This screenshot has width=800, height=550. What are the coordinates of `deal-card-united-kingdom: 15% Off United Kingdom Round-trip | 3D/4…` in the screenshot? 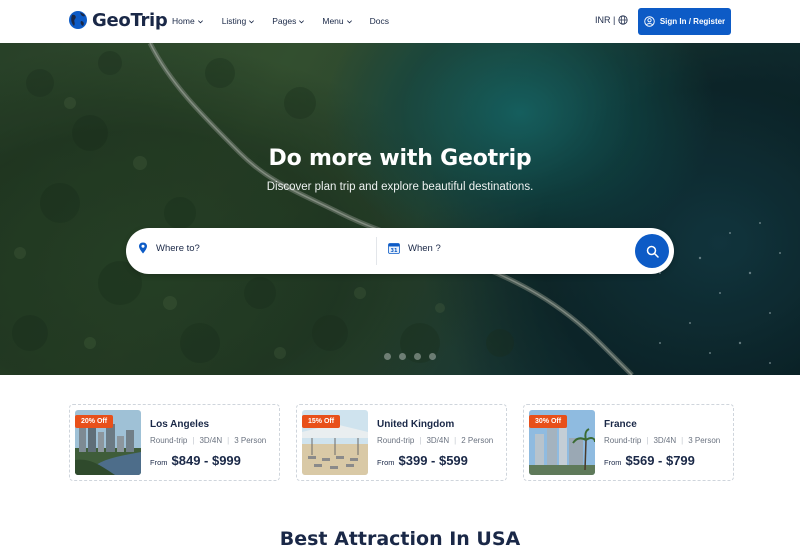 It's located at (401, 442).